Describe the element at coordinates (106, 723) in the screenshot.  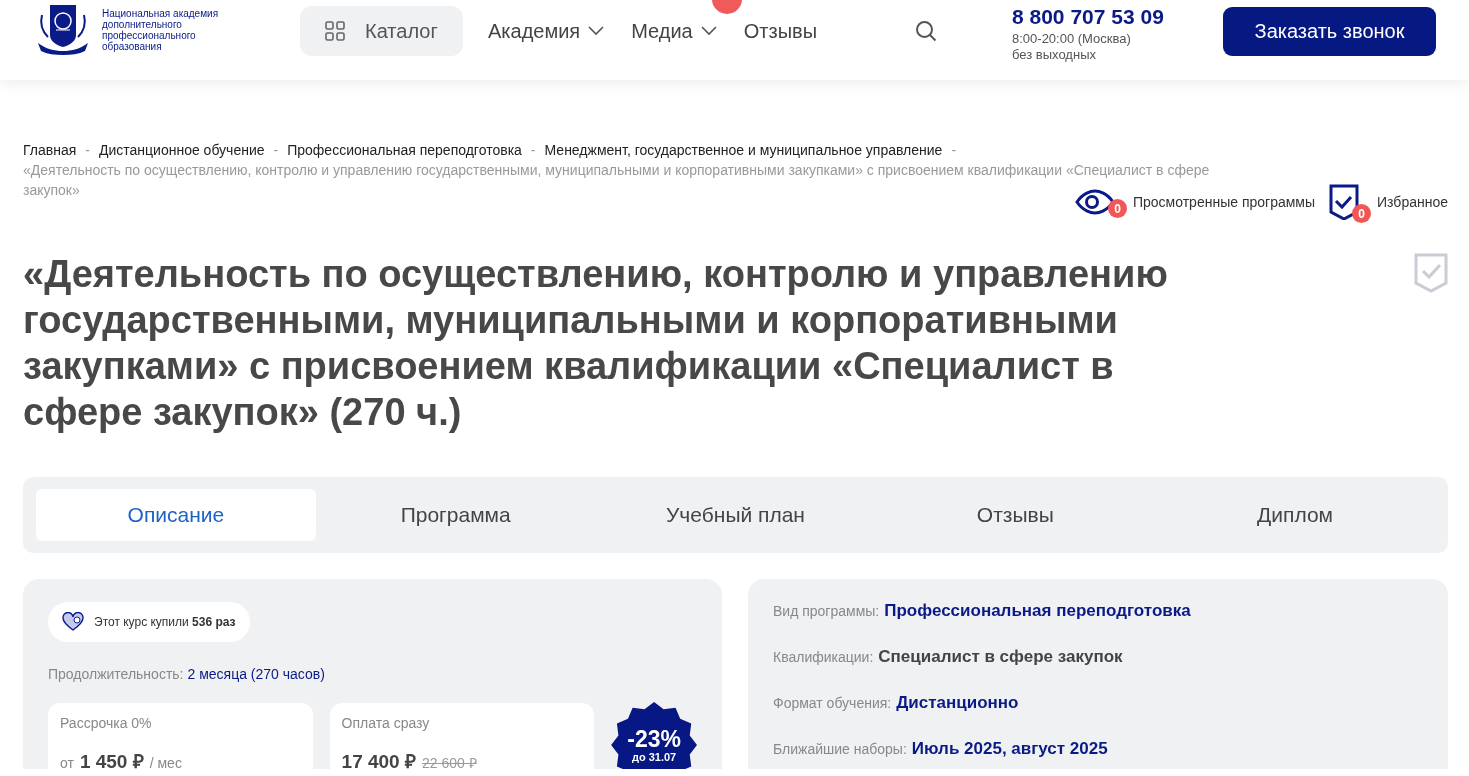
I see `price-label: Рассрочка 0%` at that location.